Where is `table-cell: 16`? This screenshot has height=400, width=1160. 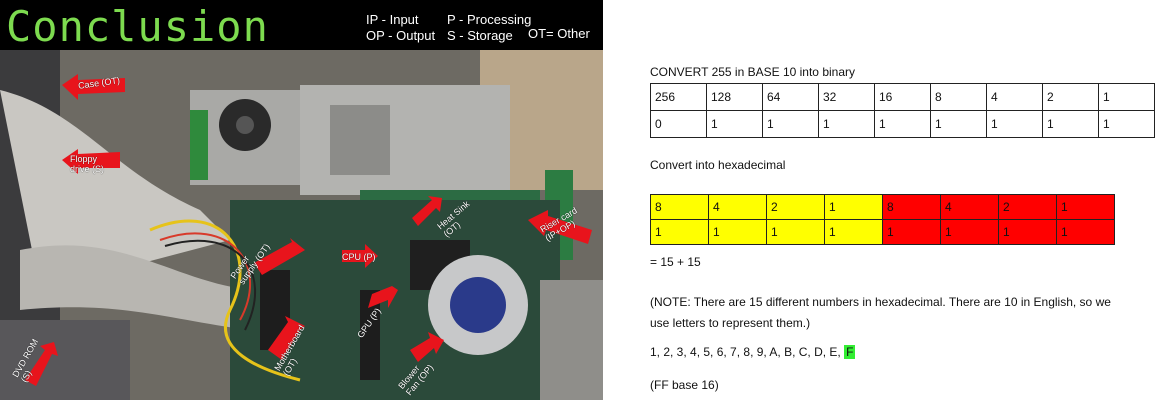
table-cell: 16 is located at coordinates (902, 97).